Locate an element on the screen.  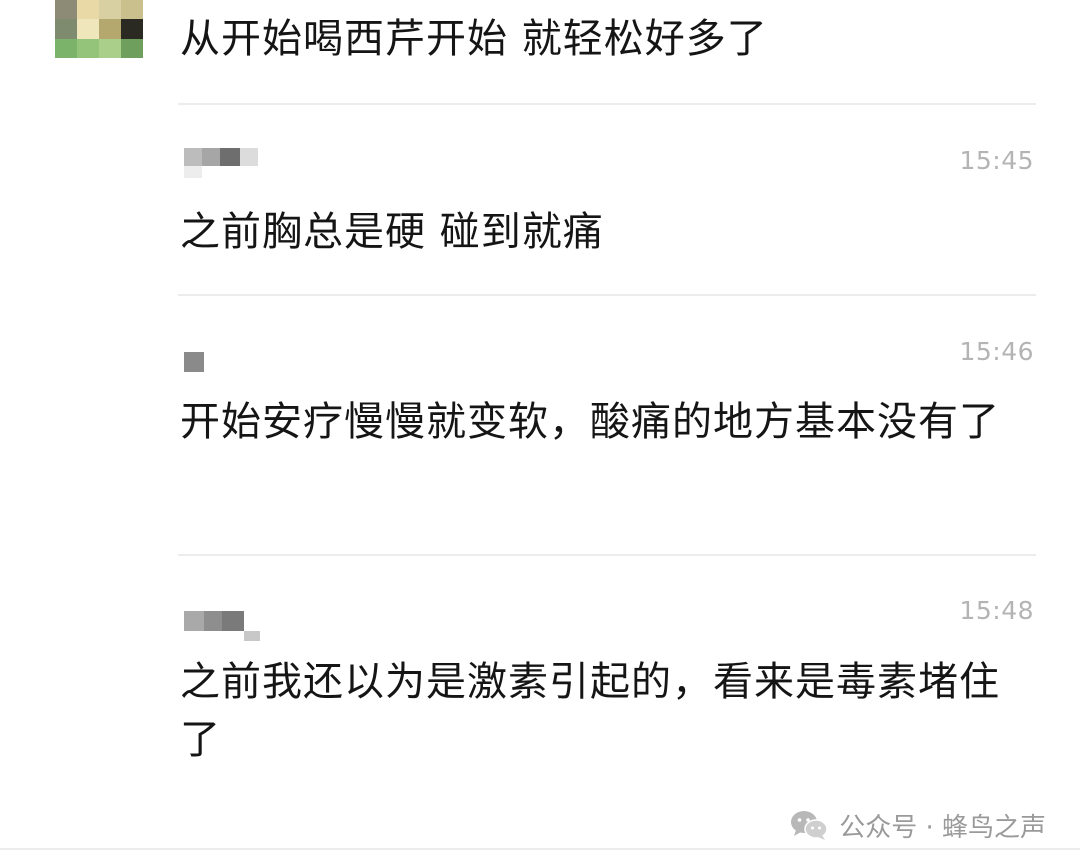
message-text: 之前胸总是硬 碰到就痛 is located at coordinates (392, 232).